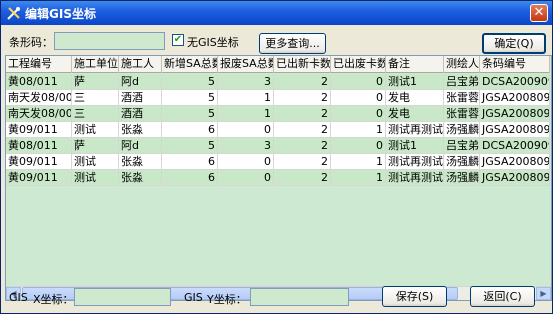  I want to click on no-gis-checkbox: ✔, so click(178, 40).